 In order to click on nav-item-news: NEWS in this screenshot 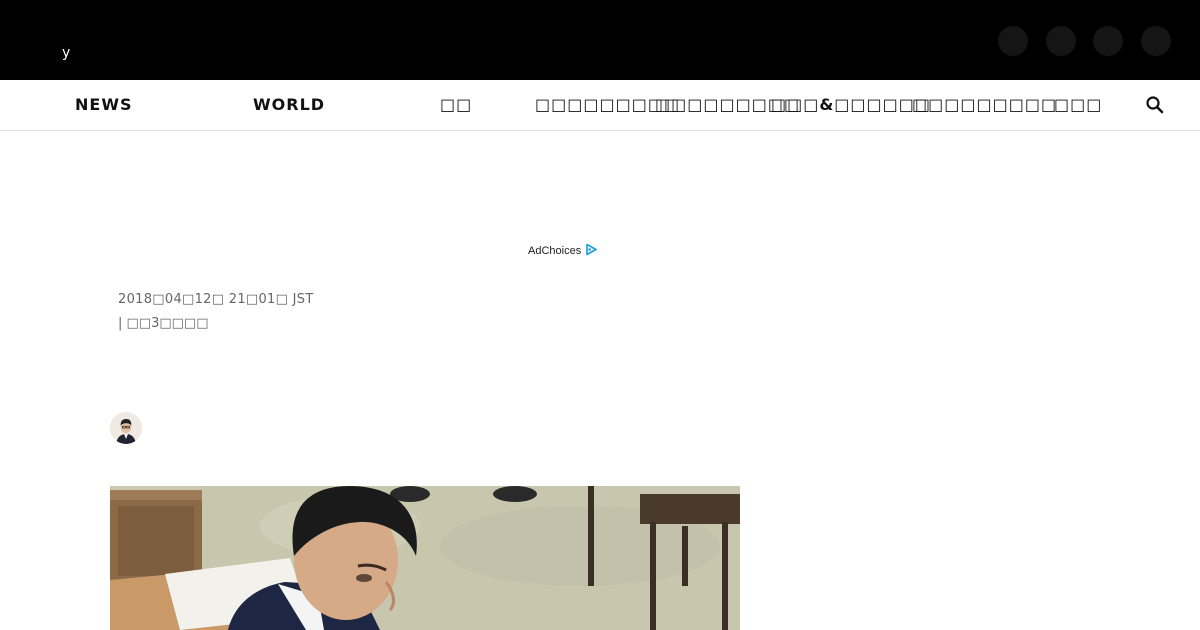, I will do `click(104, 105)`.